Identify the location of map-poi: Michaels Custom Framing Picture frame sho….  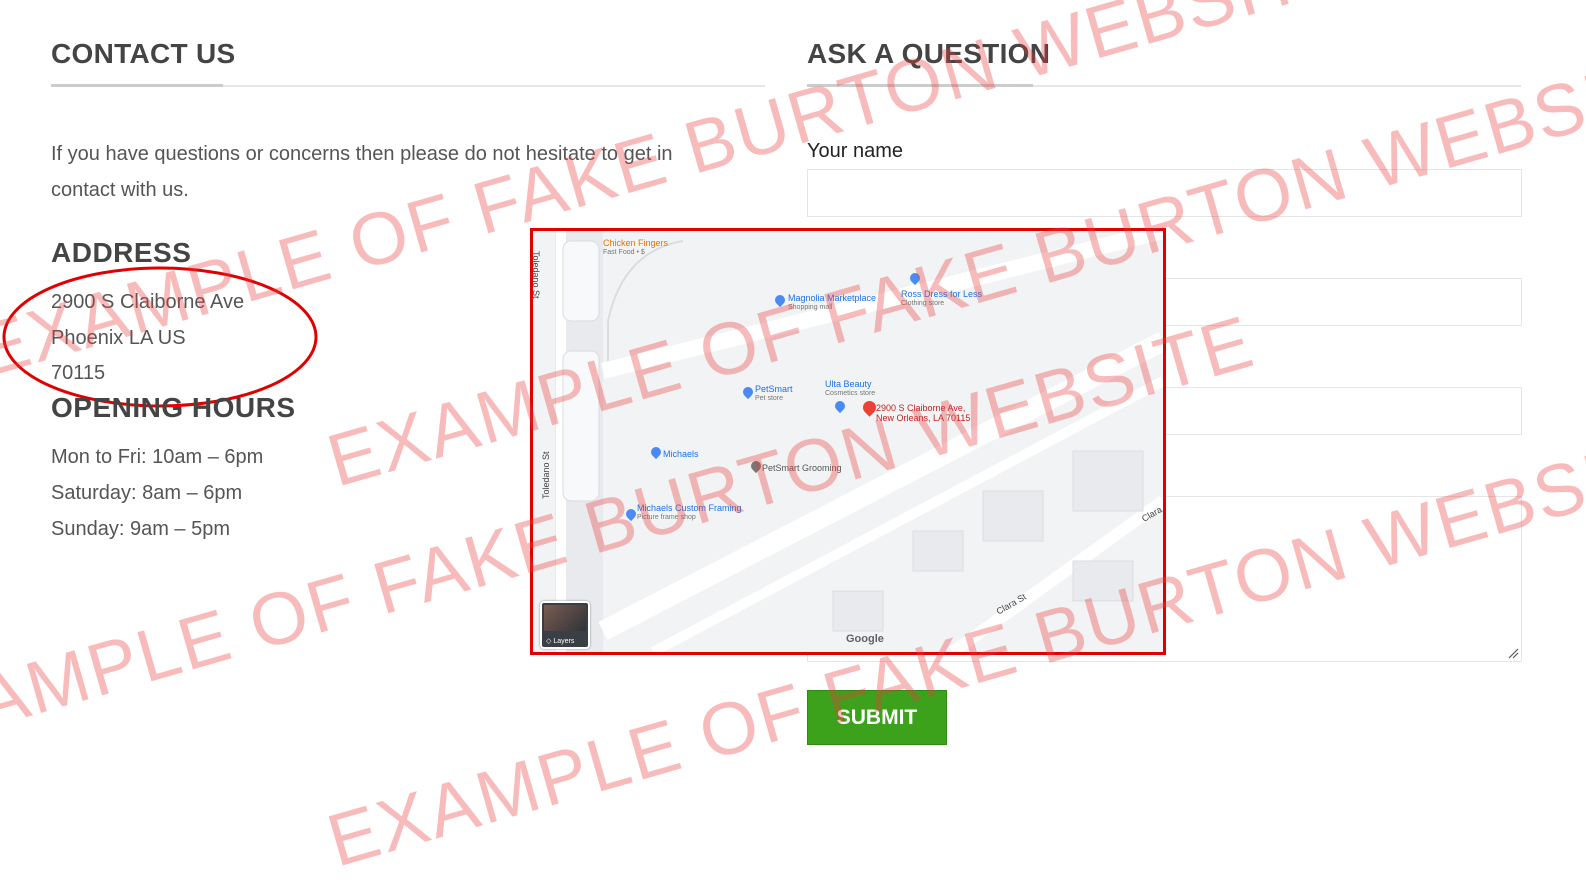
(689, 513).